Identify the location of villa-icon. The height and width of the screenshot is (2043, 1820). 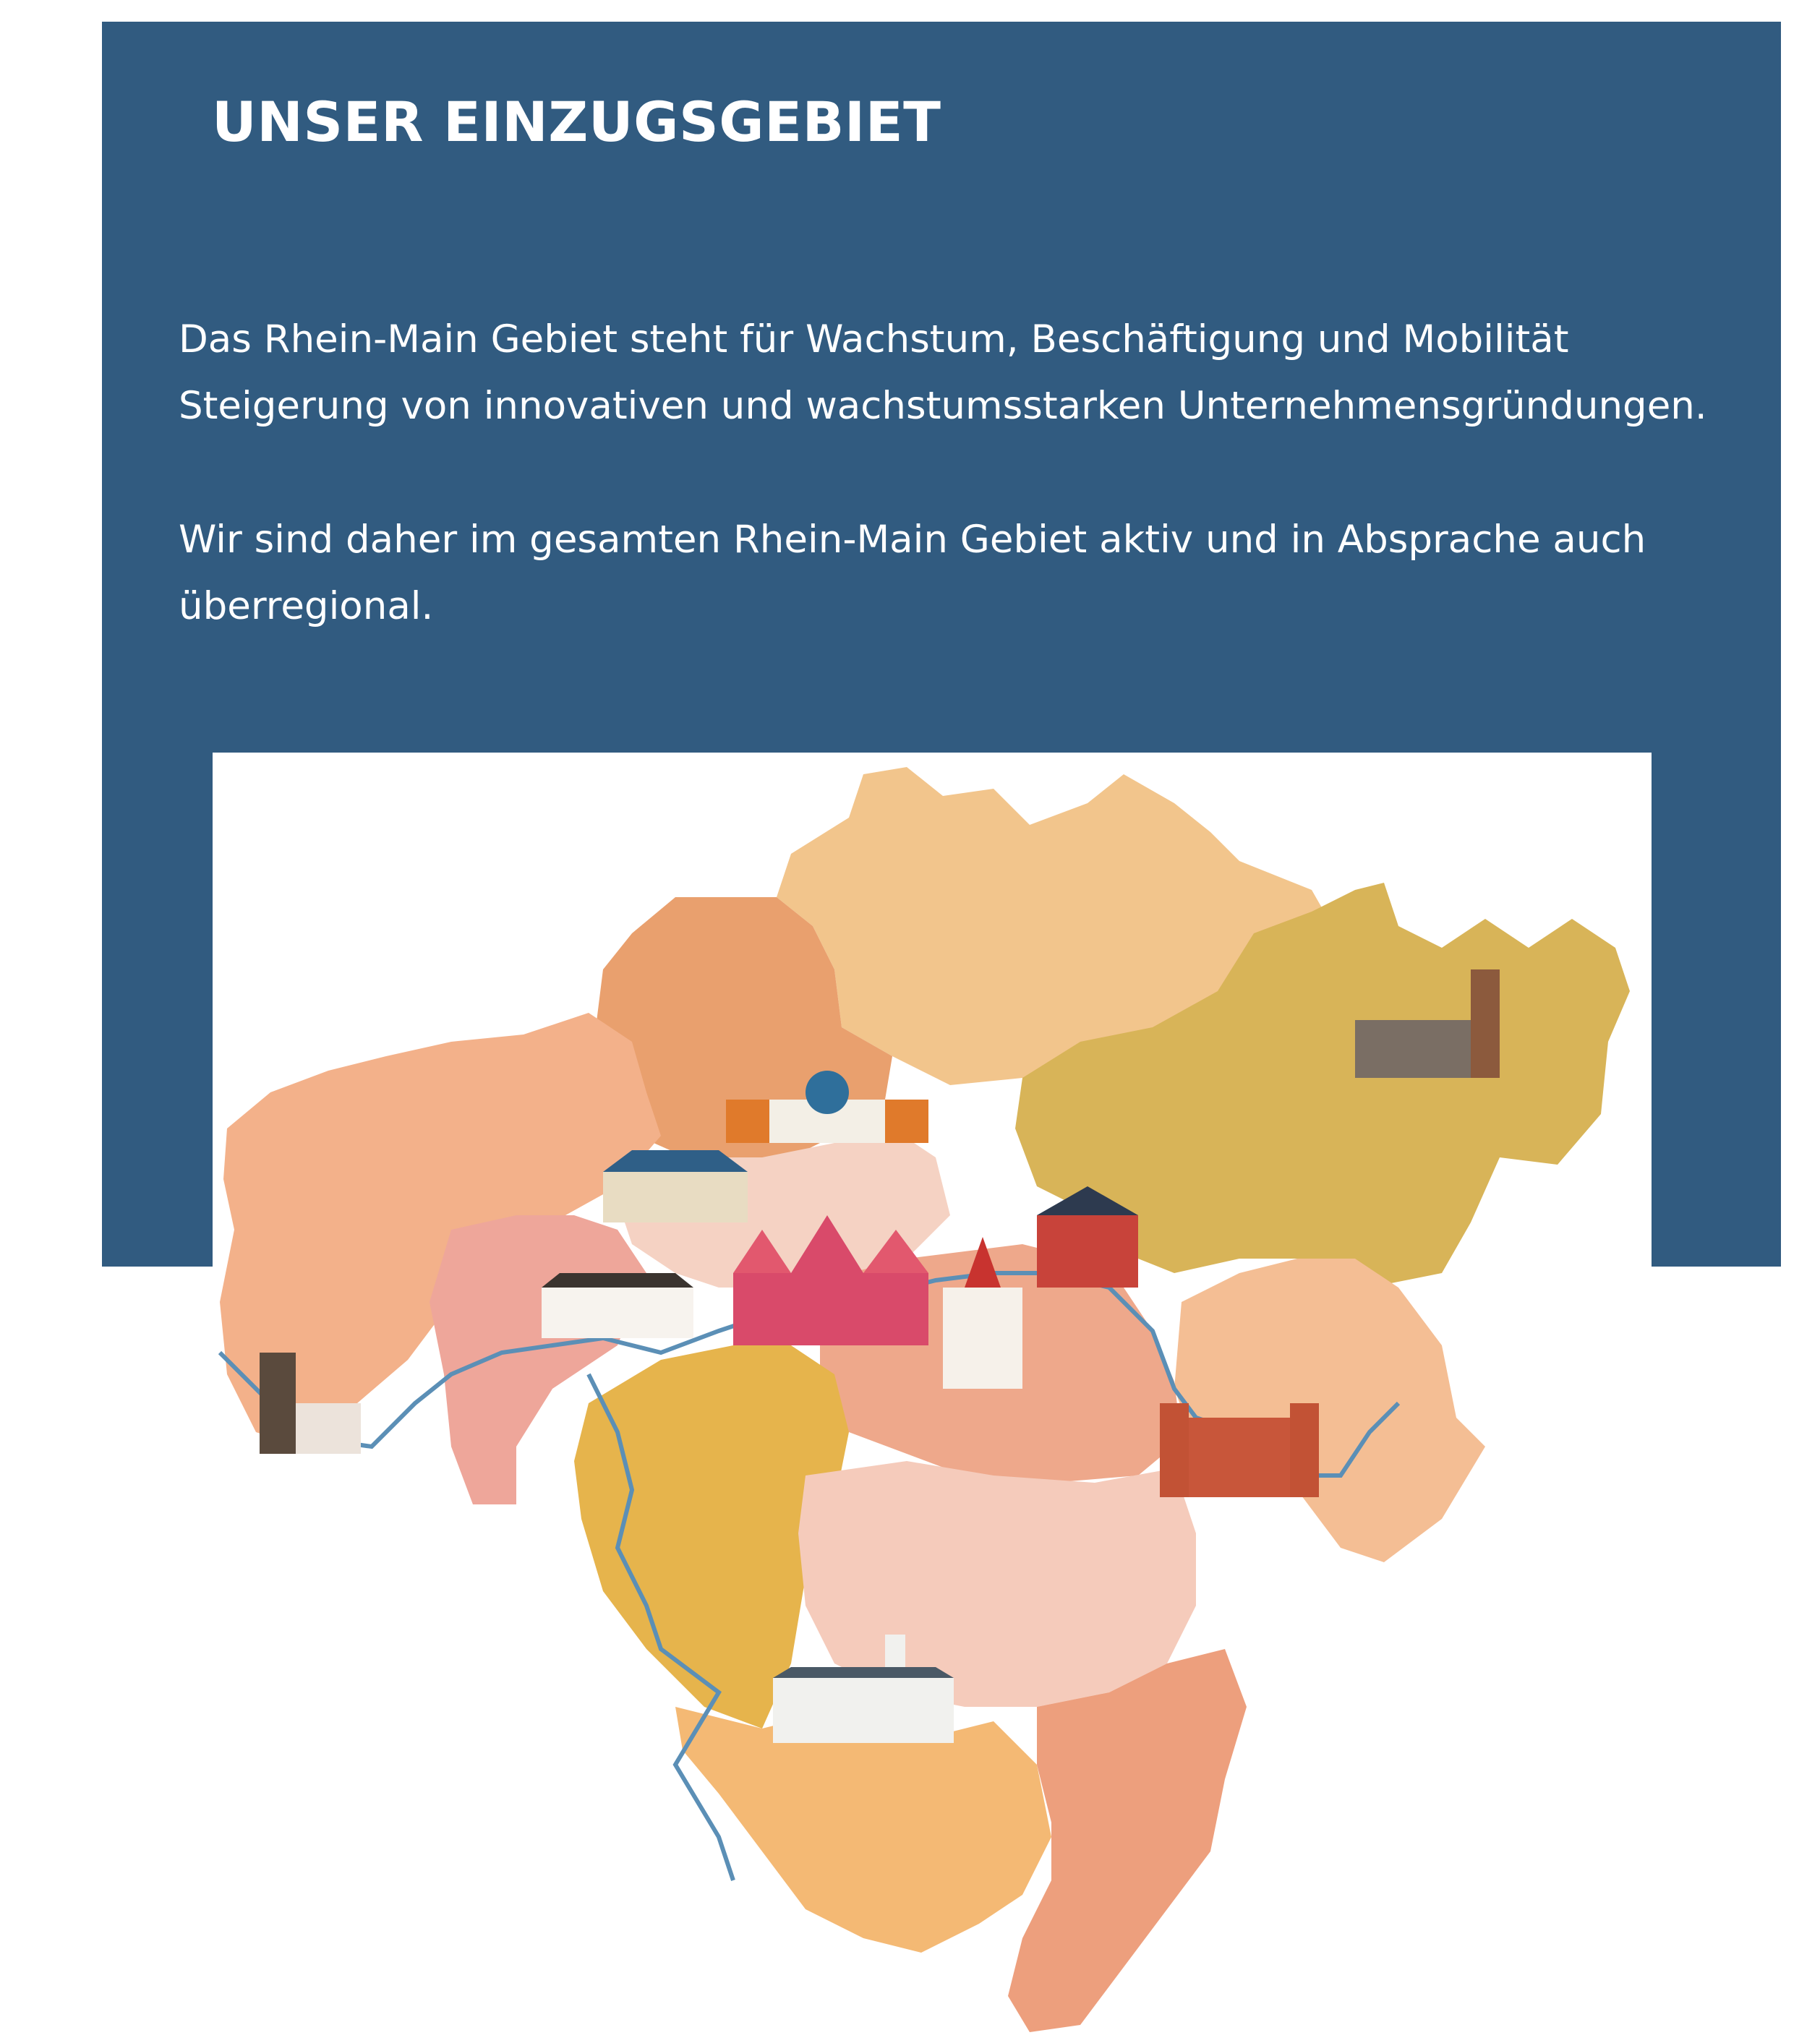
(675, 1186).